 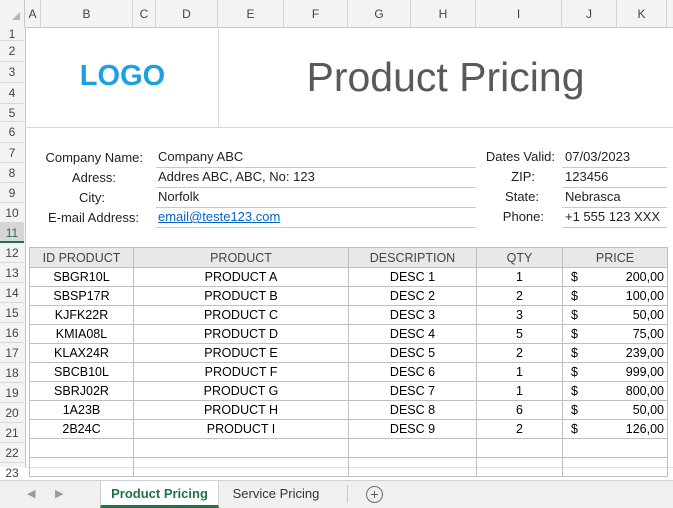 What do you see at coordinates (586, 176) in the screenshot?
I see `zip-value: 123456` at bounding box center [586, 176].